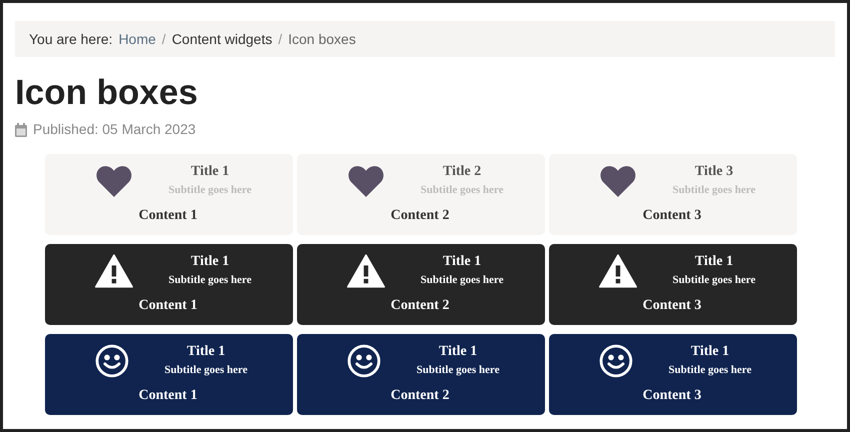 Image resolution: width=850 pixels, height=432 pixels. What do you see at coordinates (222, 39) in the screenshot?
I see `breadcrumb-link: Content widgets` at bounding box center [222, 39].